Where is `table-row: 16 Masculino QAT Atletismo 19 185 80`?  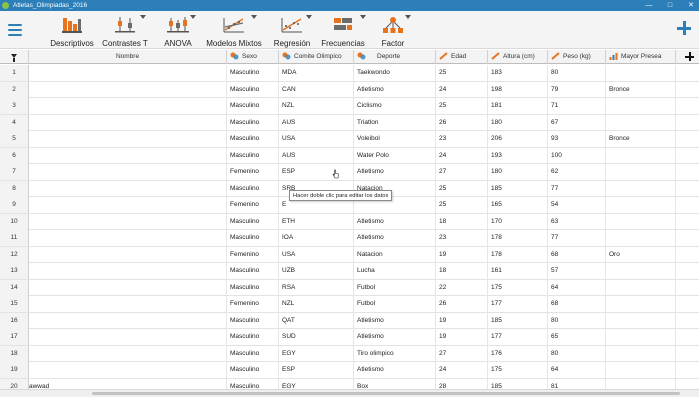
table-row: 16 Masculino QAT Atletismo 19 185 80 is located at coordinates (349, 320).